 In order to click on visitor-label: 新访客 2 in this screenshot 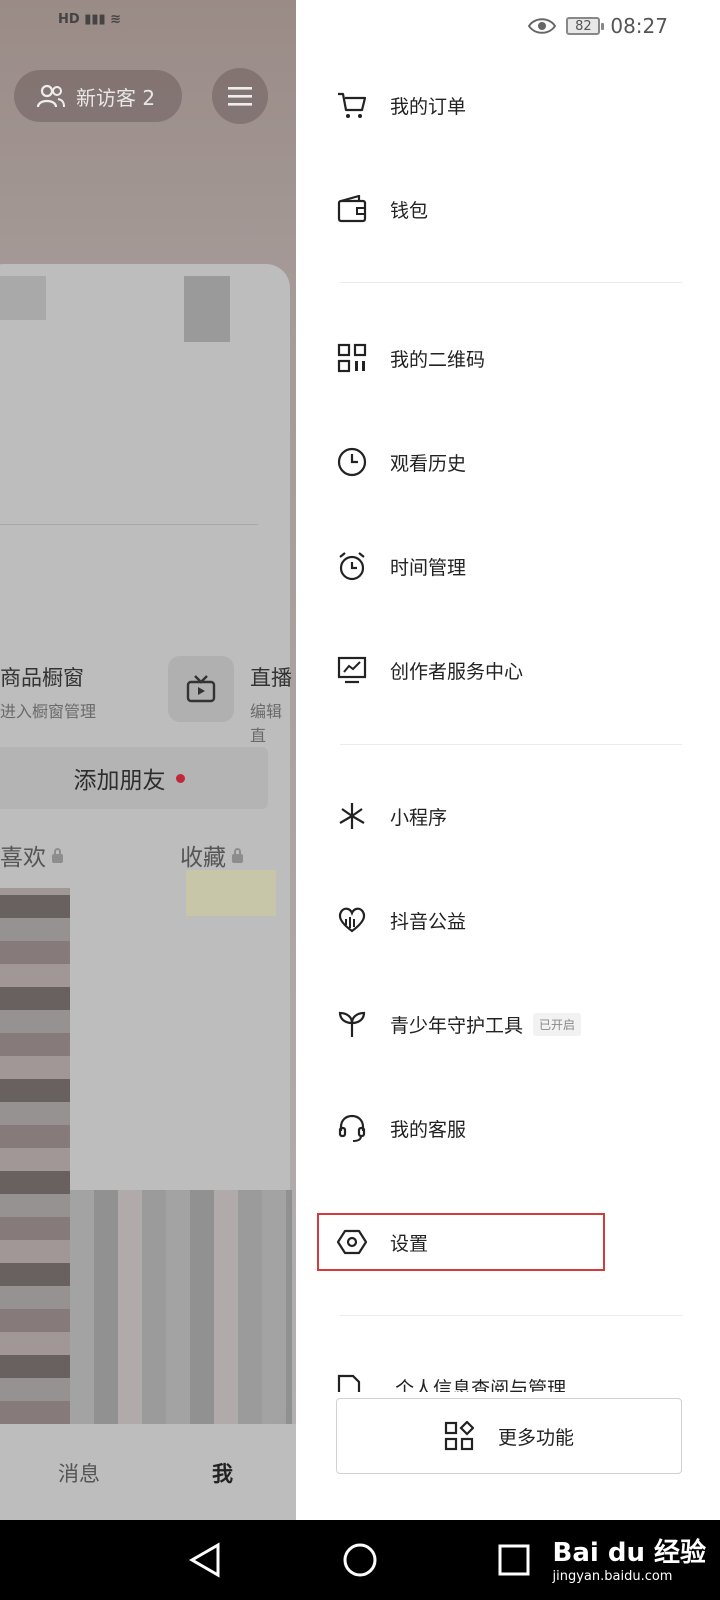, I will do `click(116, 97)`.